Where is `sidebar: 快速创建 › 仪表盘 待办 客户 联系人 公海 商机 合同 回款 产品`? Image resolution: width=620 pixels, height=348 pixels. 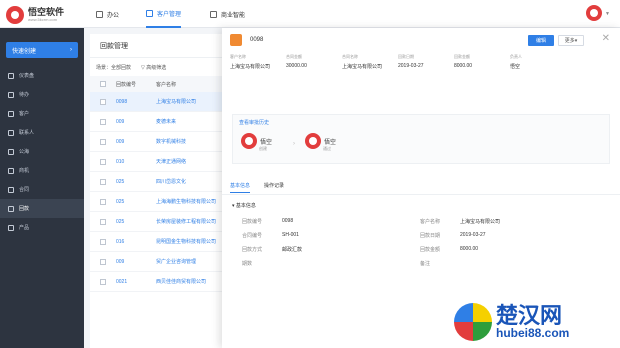
sidebar: 快速创建 › 仪表盘 待办 客户 联系人 公海 商机 合同 回款 产品 is located at coordinates (42, 188).